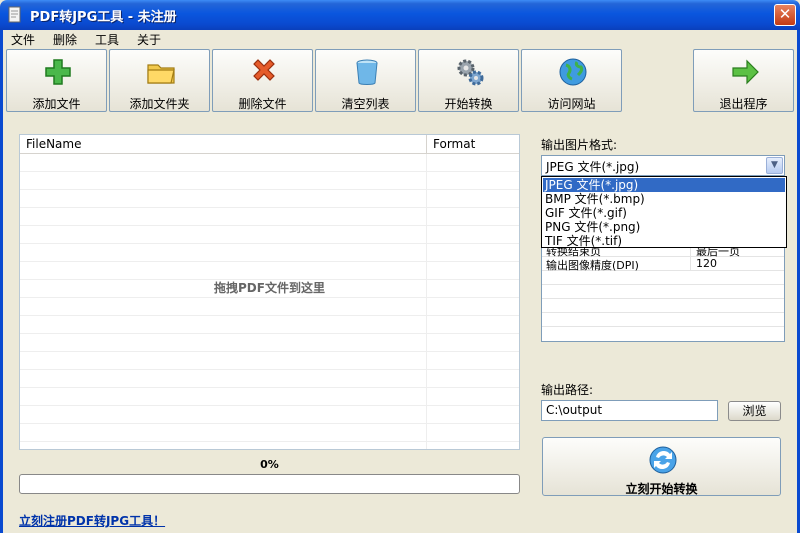 The height and width of the screenshot is (533, 800). Describe the element at coordinates (745, 72) in the screenshot. I see `arrow-right-icon` at that location.